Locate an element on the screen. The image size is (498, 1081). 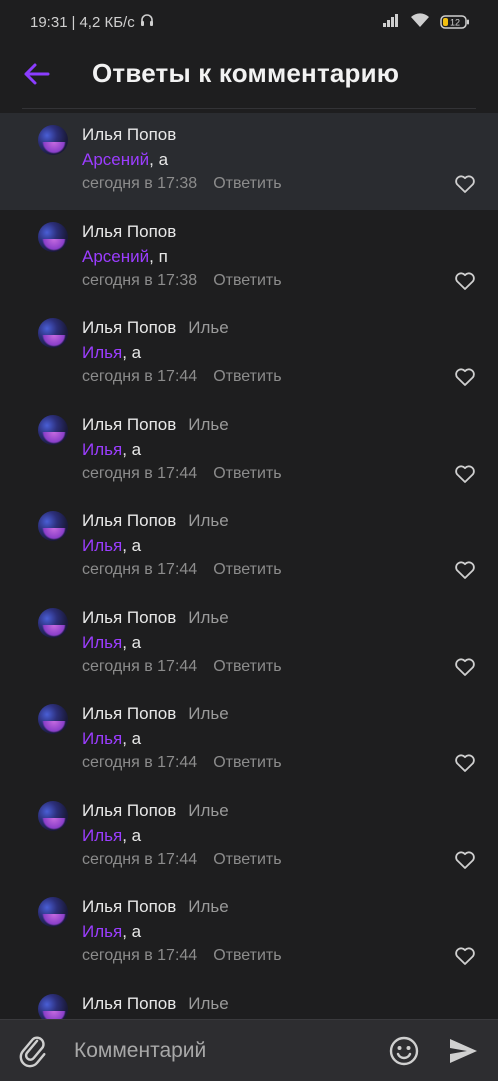
comment-time: сегодня в 17:38 is located at coordinates (140, 183).